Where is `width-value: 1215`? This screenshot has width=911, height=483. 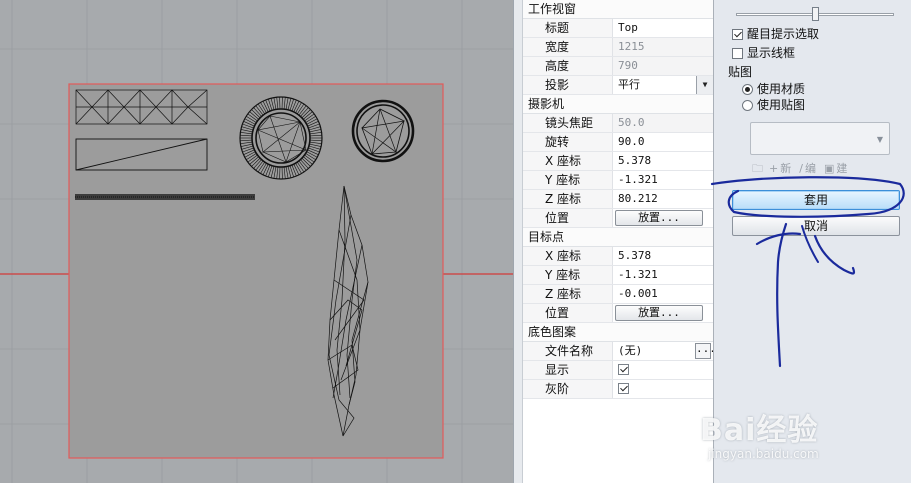 width-value: 1215 is located at coordinates (663, 47).